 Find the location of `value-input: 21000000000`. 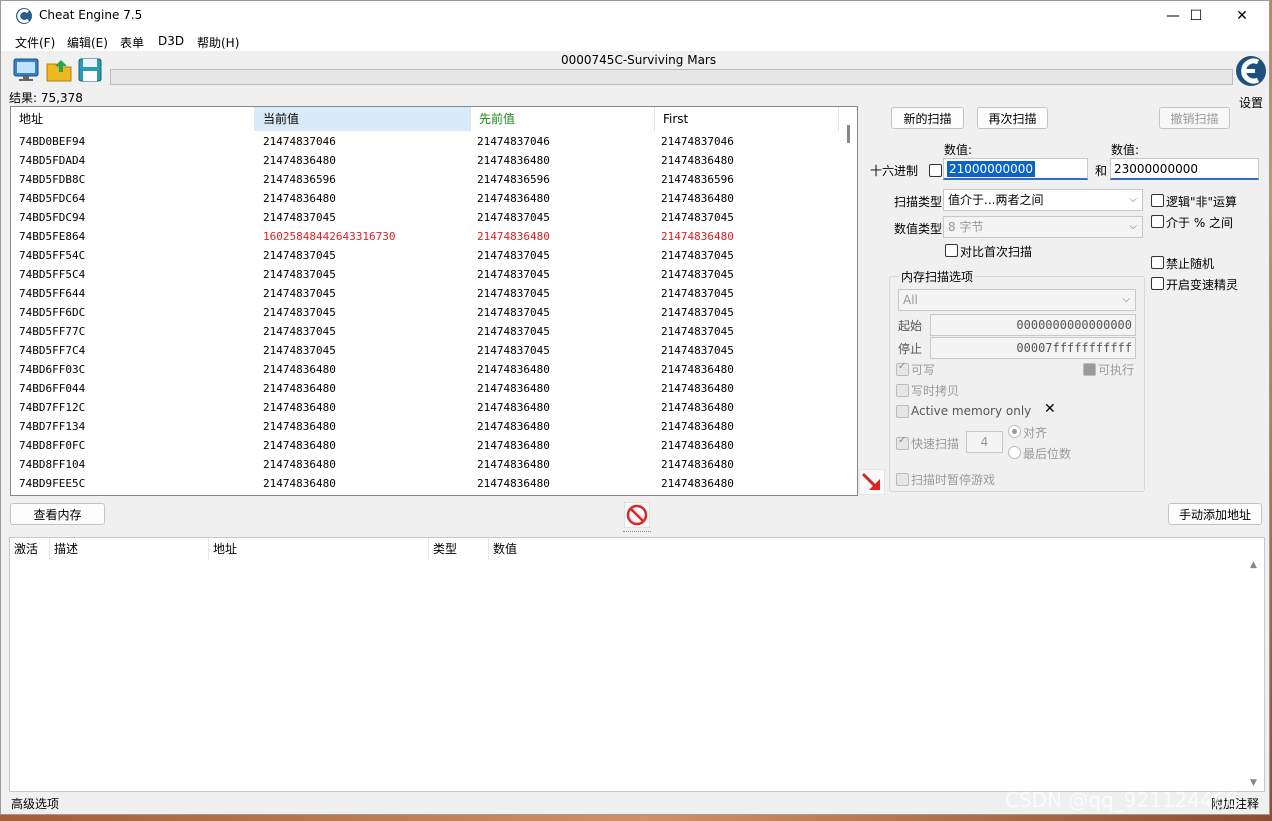

value-input: 21000000000 is located at coordinates (1015, 169).